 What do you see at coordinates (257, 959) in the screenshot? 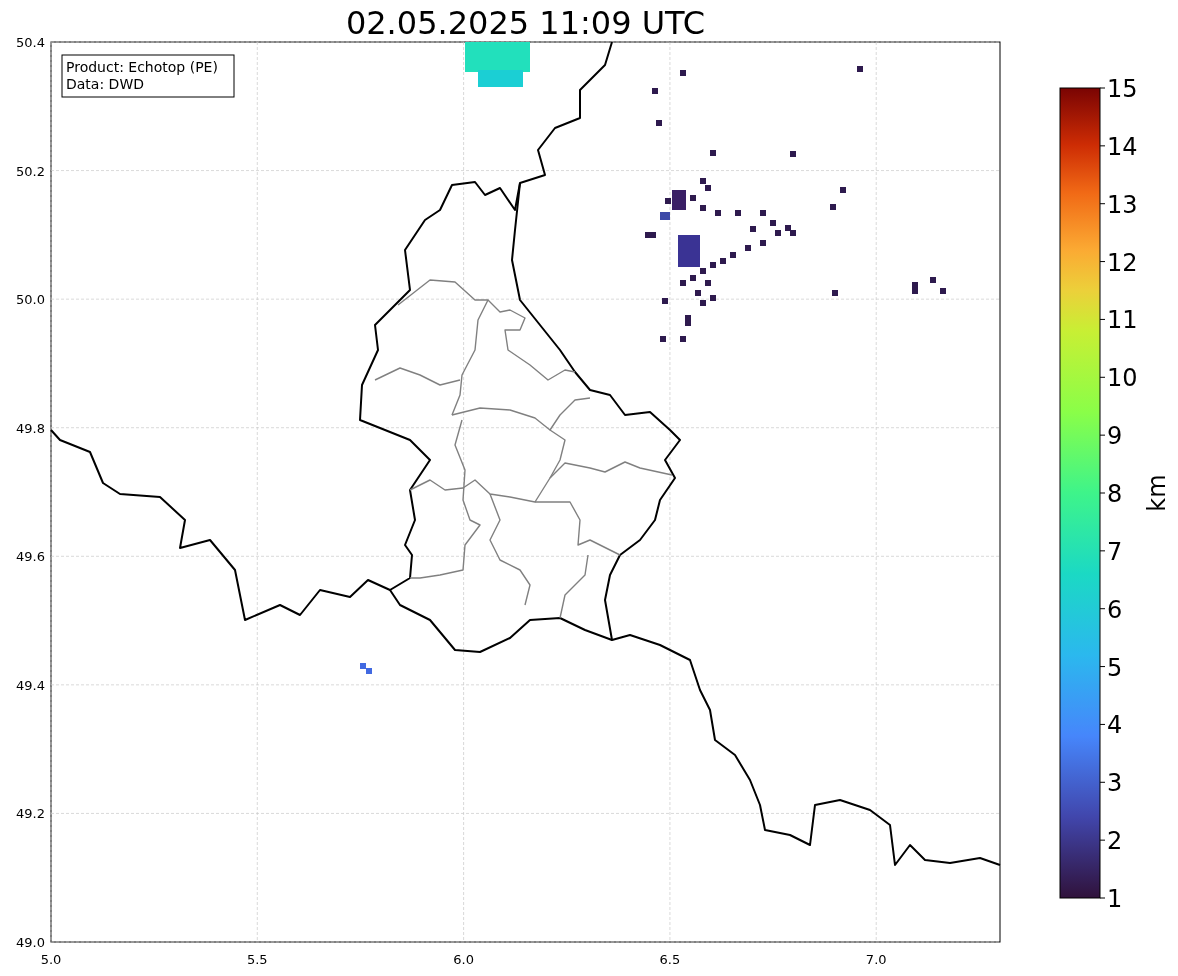
I see `x-tick-label: 5.5` at bounding box center [257, 959].